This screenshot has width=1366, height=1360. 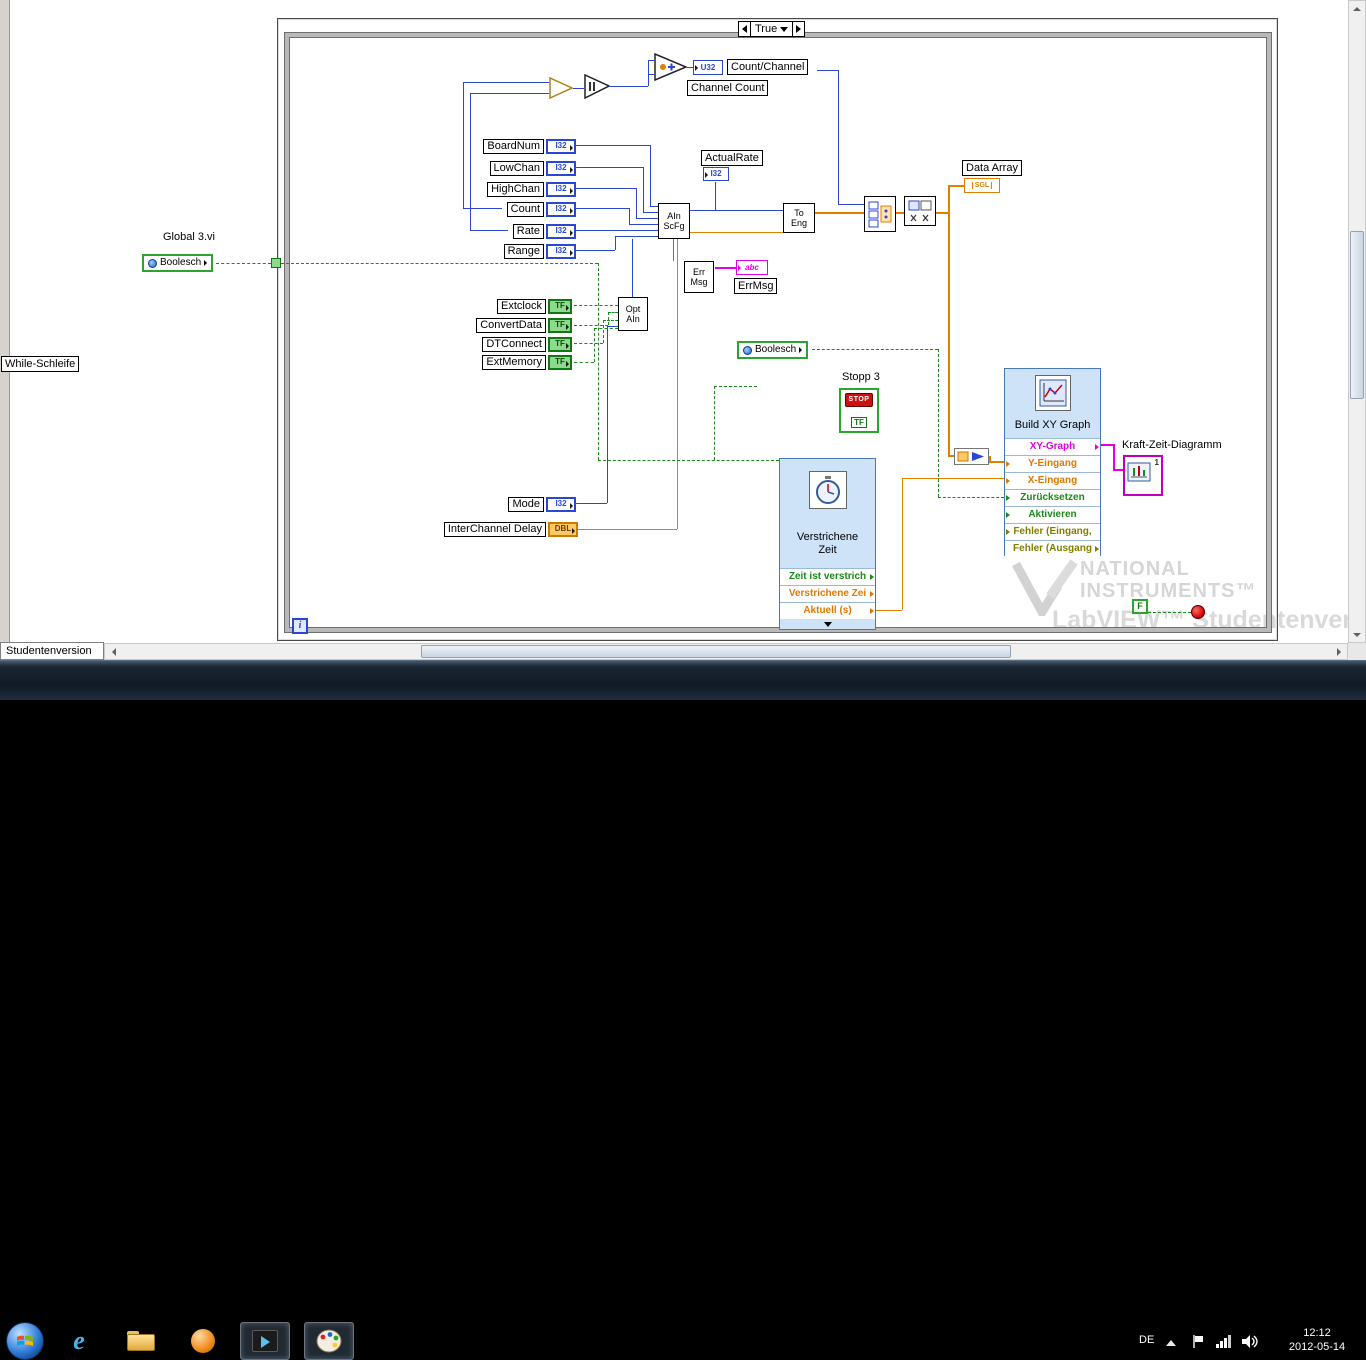 I want to click on stop-button-terminal: STOP TF, so click(x=859, y=410).